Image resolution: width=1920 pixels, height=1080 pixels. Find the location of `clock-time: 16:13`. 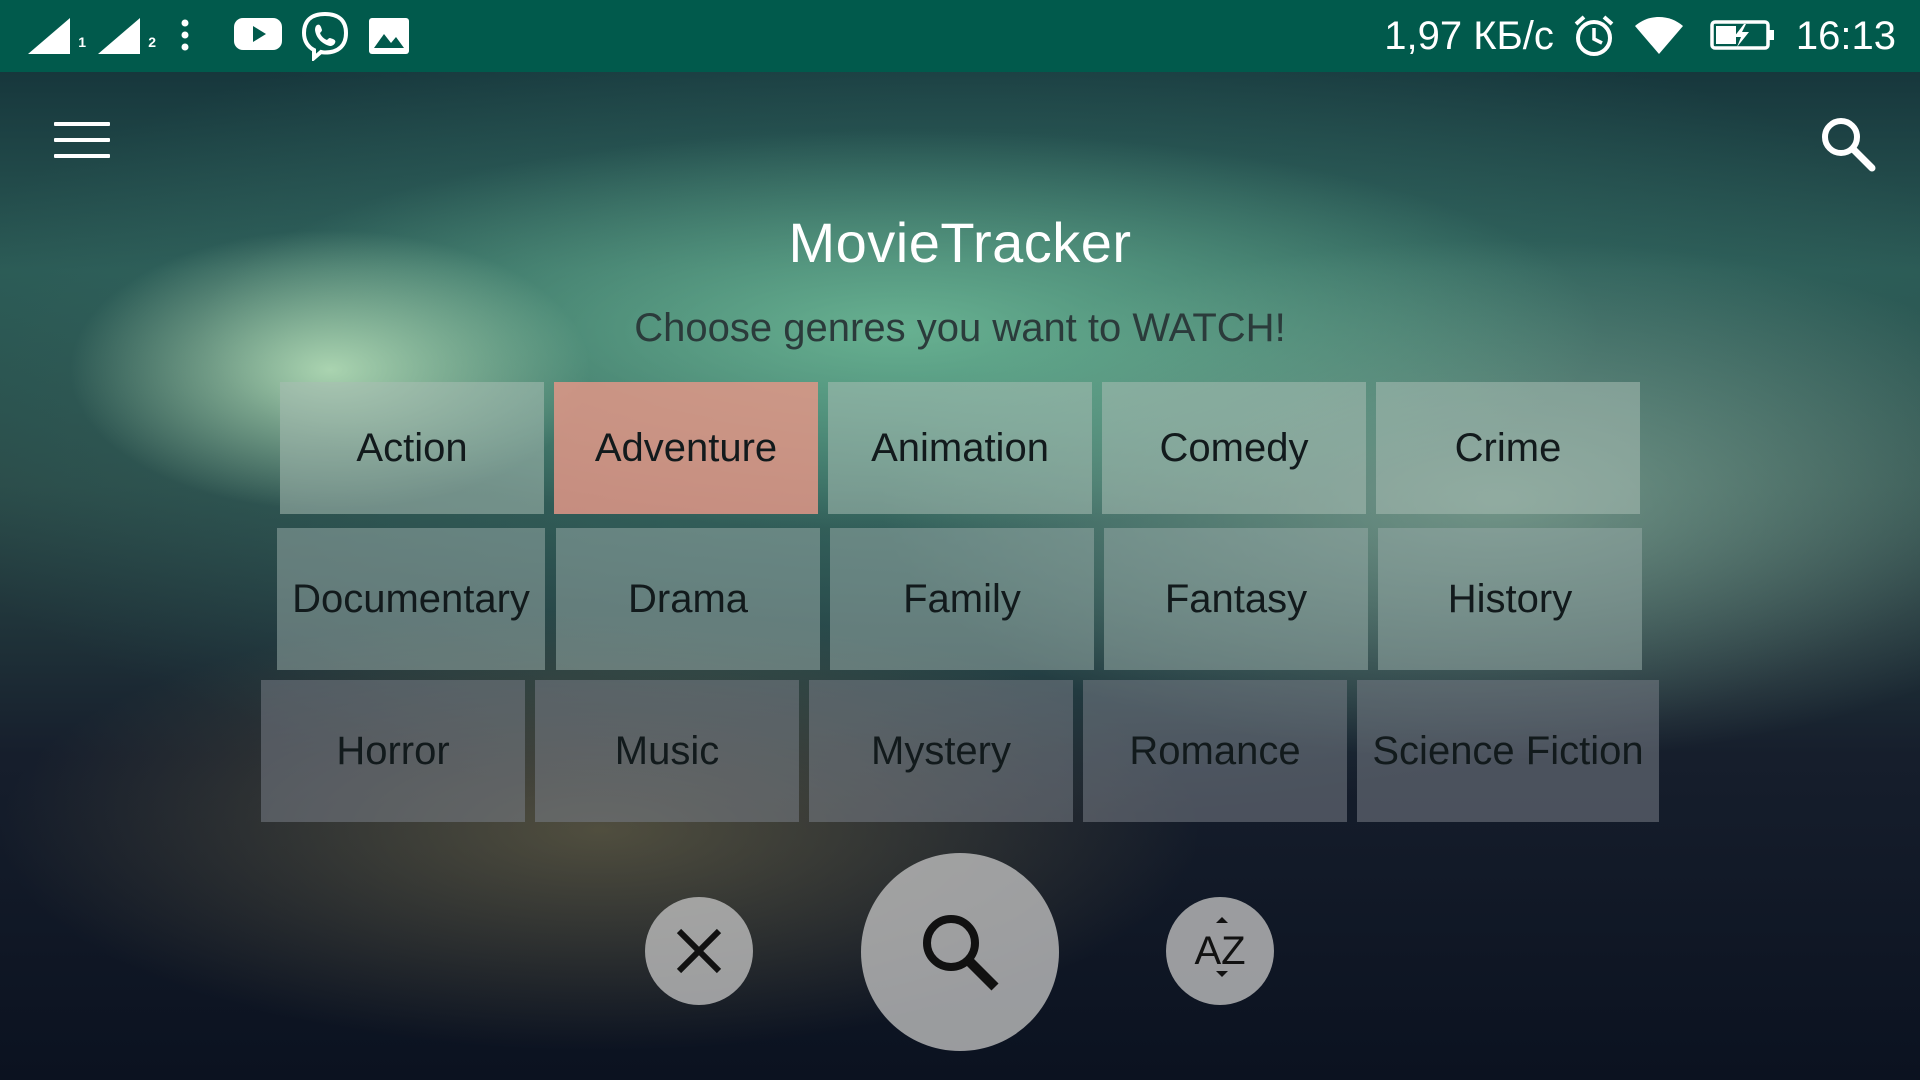

clock-time: 16:13 is located at coordinates (1845, 35).